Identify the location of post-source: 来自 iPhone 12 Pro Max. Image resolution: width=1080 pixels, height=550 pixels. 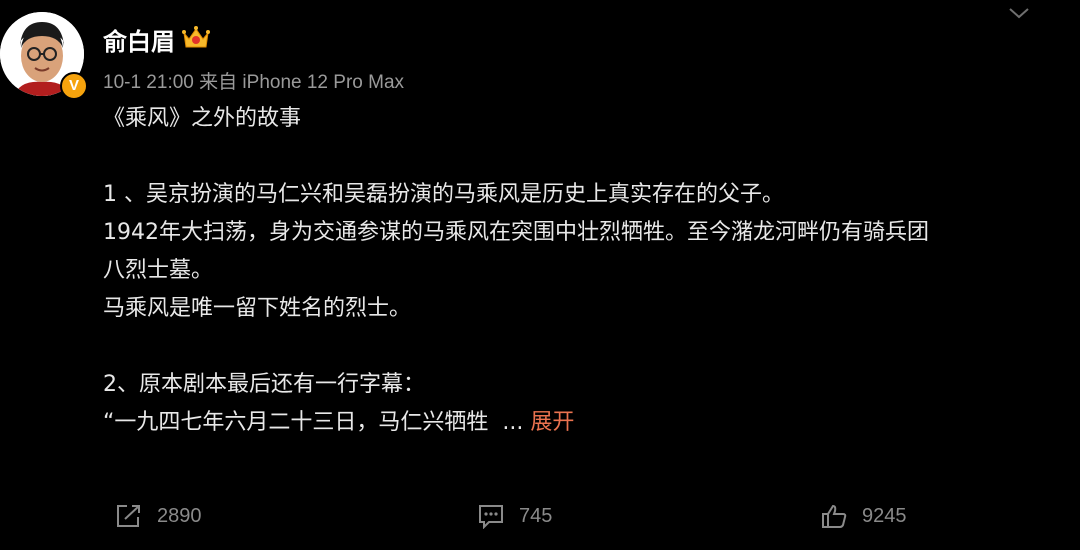
(302, 82).